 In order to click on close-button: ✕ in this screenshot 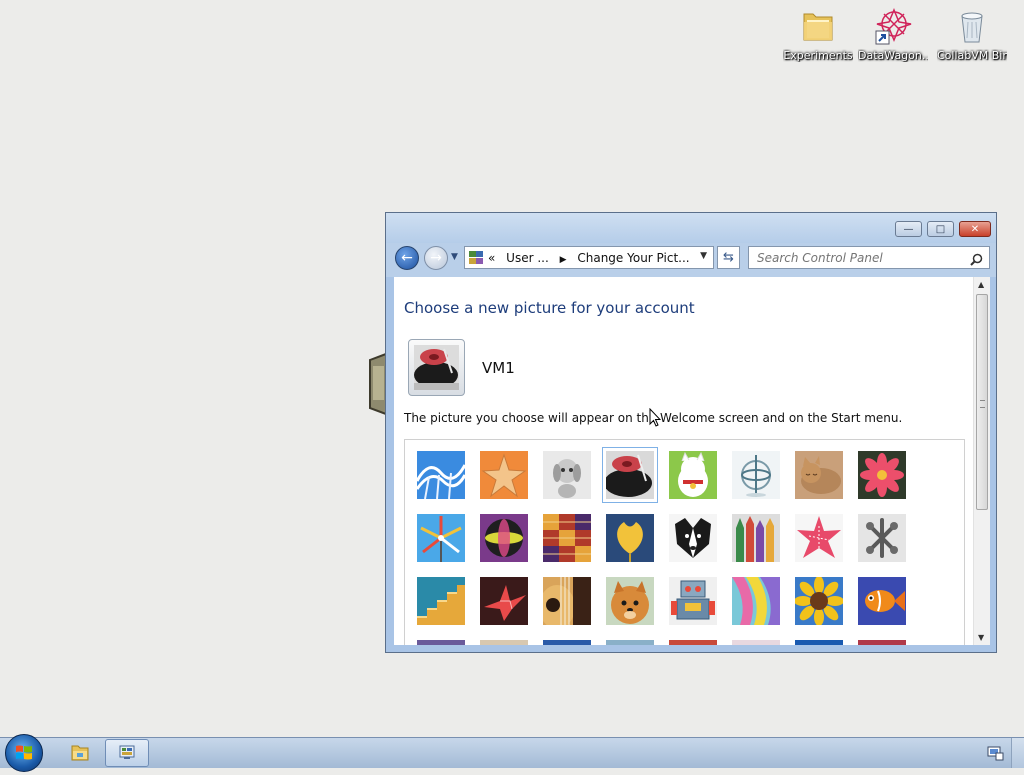, I will do `click(975, 229)`.